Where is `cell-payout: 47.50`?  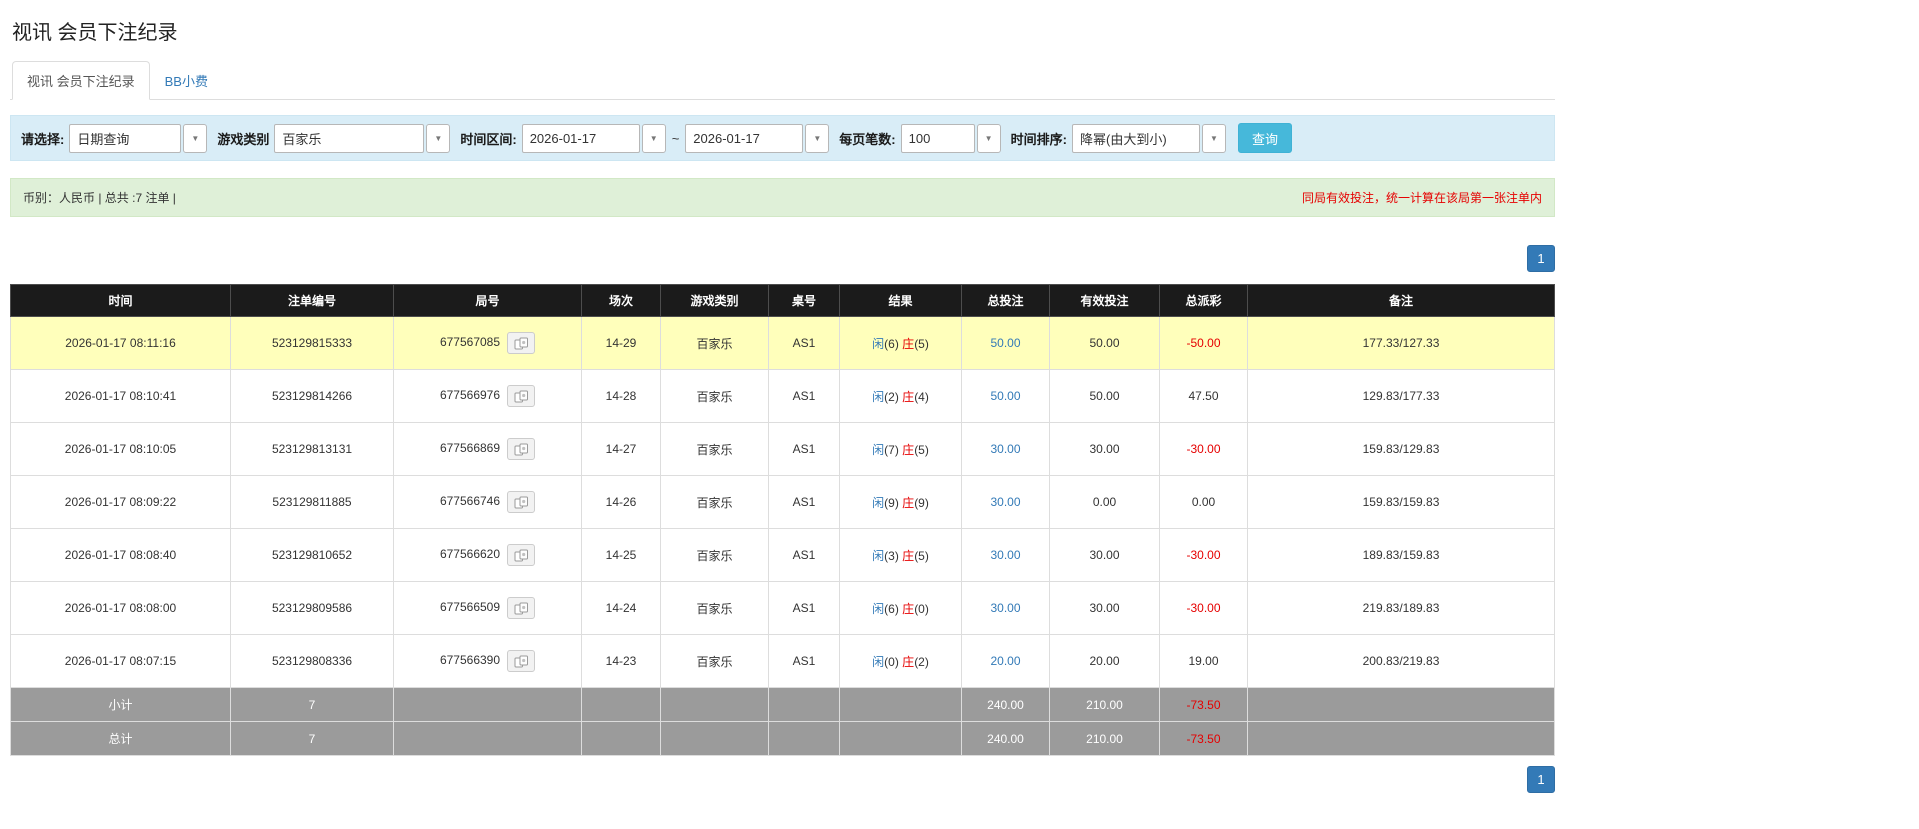
cell-payout: 47.50 is located at coordinates (1203, 396).